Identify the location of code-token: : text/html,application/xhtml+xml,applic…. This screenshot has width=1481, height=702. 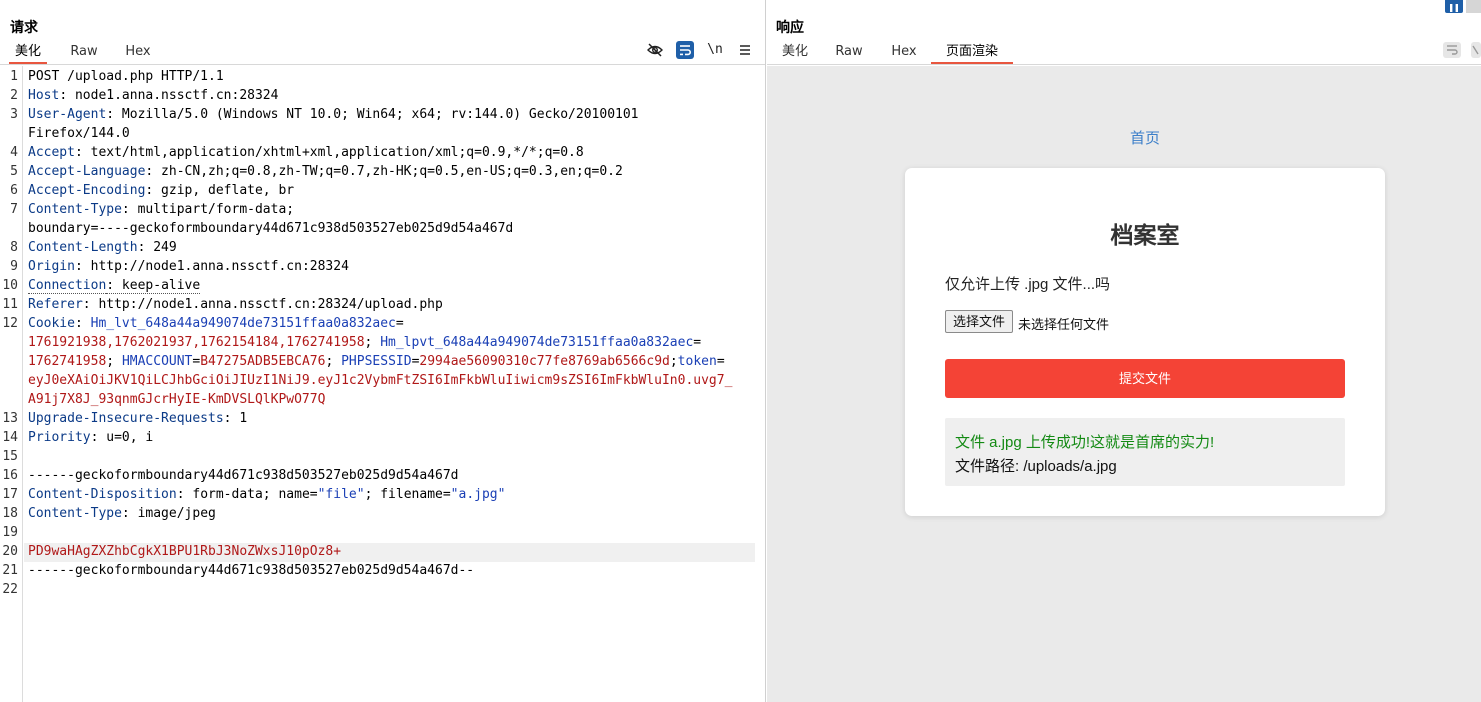
(329, 152).